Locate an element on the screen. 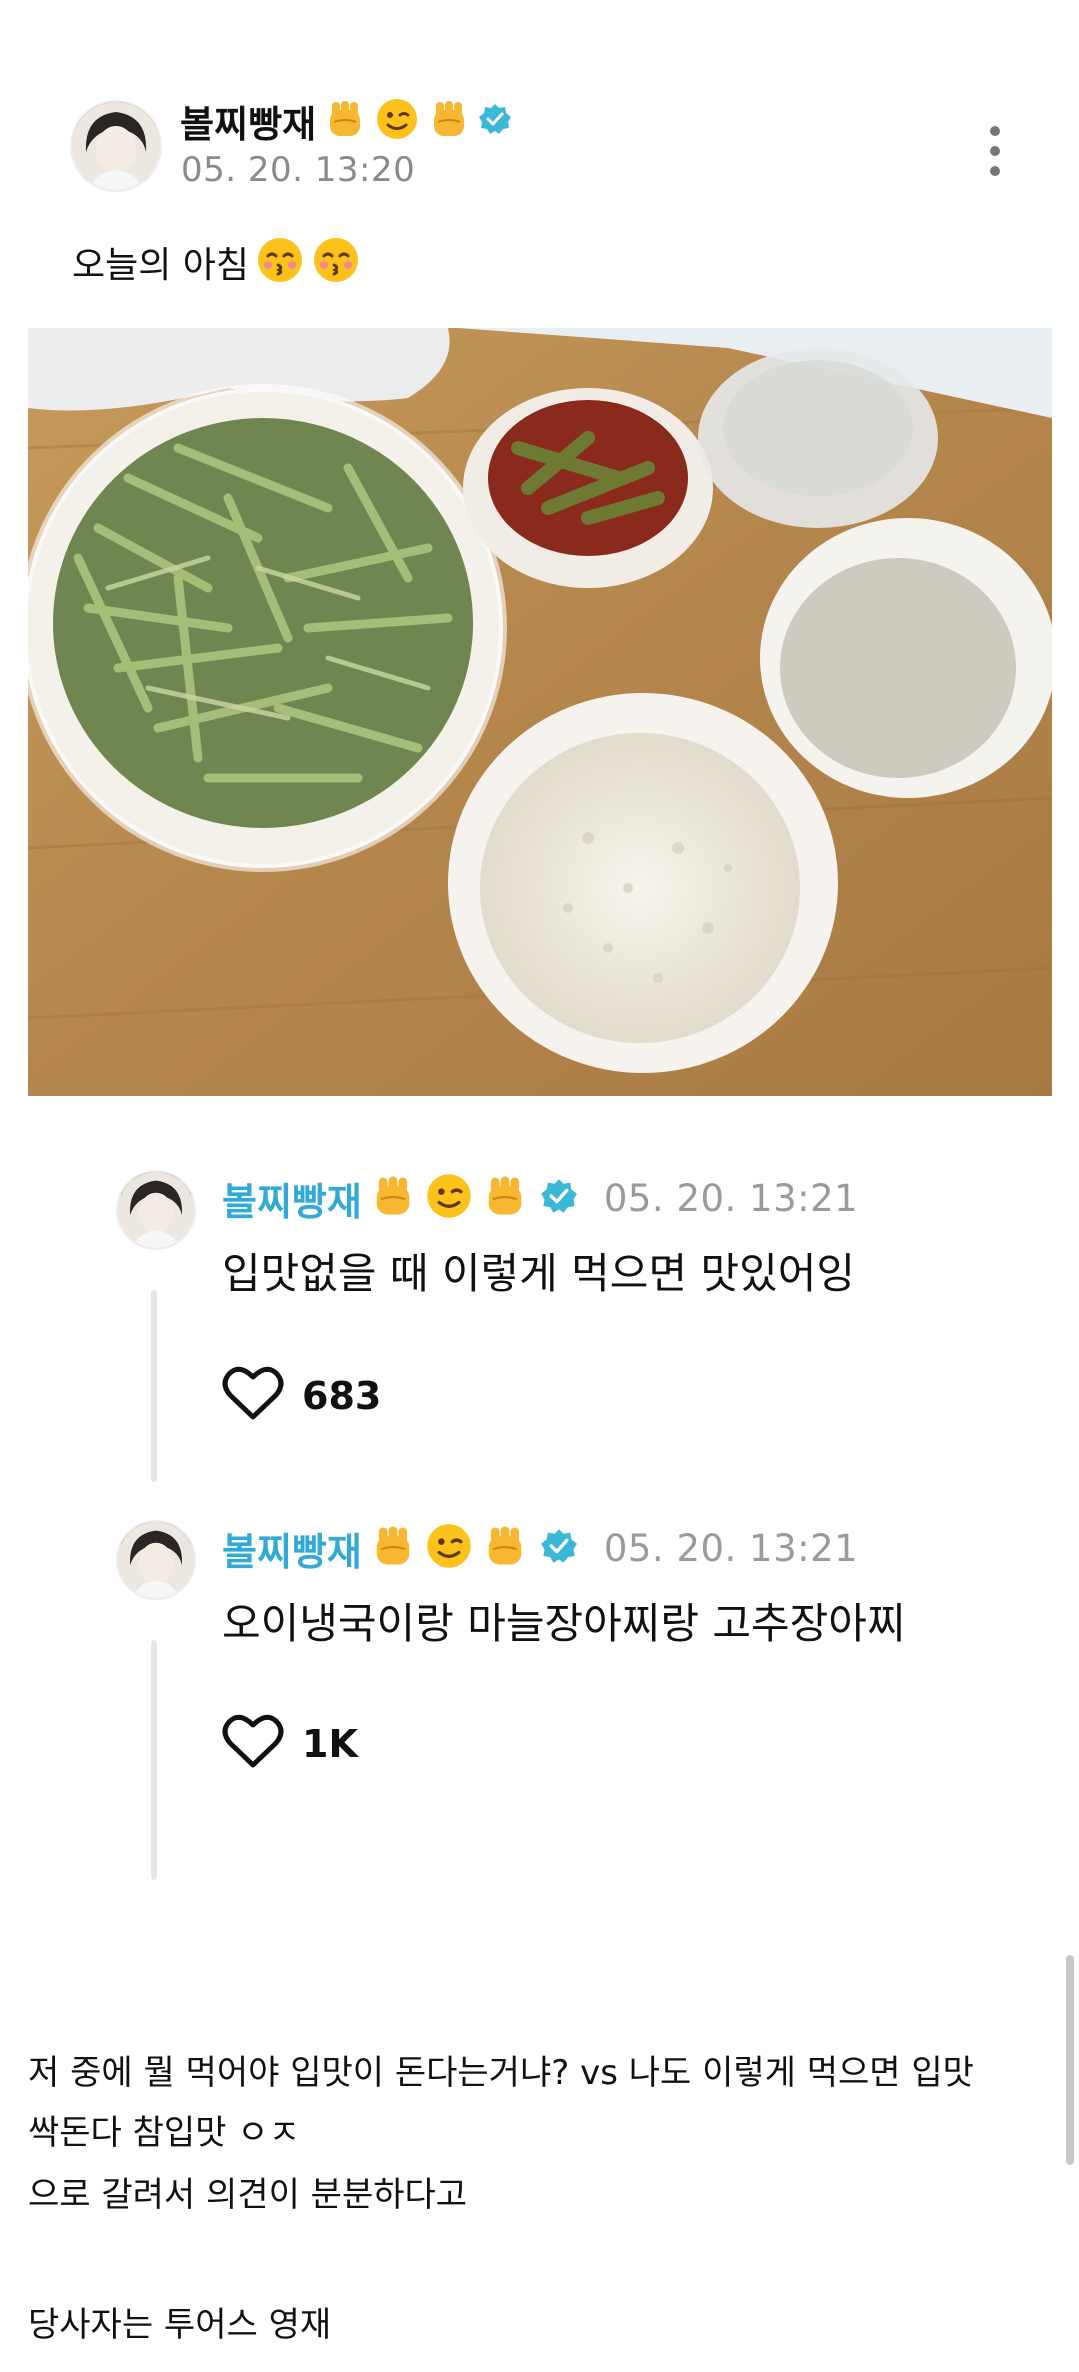  reply-text: 입맛없을 때 이렇게 먹으면 맛있어잉 is located at coordinates (539, 1273).